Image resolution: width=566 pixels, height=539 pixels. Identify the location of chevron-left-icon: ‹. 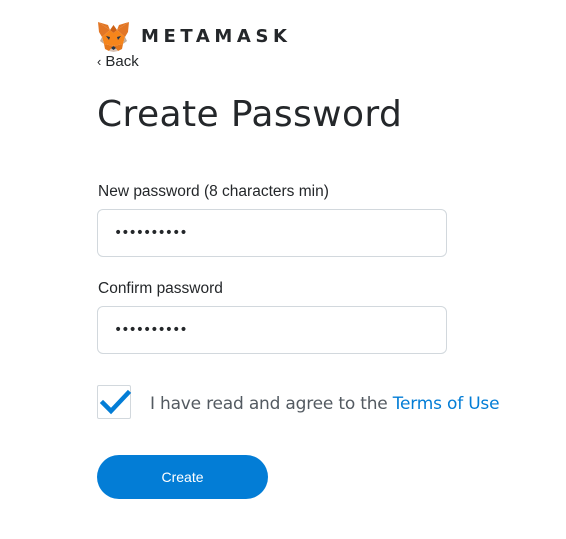
(99, 61).